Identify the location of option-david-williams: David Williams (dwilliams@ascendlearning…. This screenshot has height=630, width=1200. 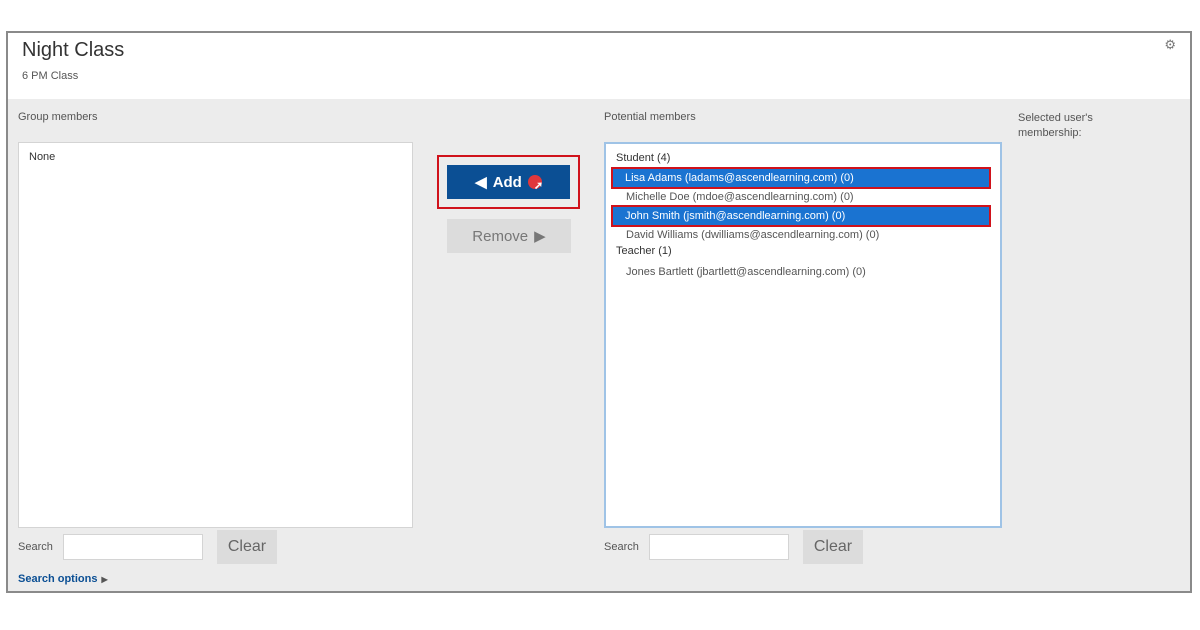
(801, 235).